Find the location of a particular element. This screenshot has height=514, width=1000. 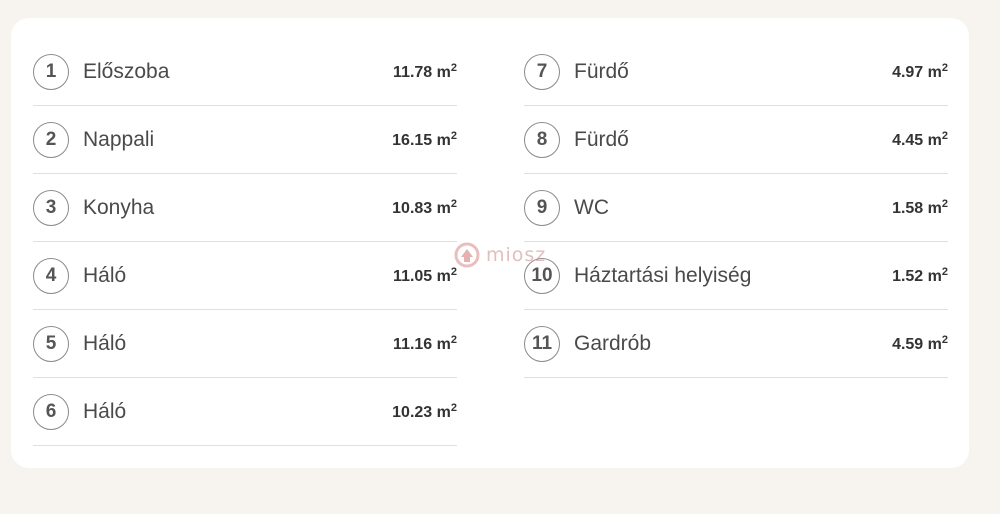

room-number-badge: 11 is located at coordinates (542, 343).